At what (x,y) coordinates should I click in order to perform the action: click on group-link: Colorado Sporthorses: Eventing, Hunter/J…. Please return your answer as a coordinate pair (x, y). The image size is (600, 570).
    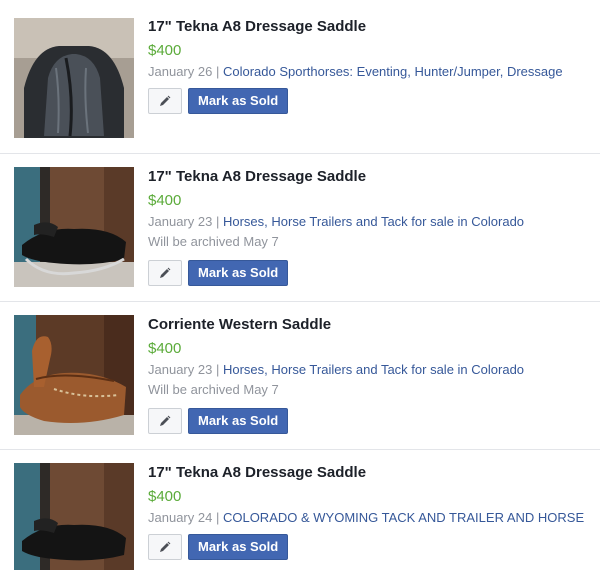
    Looking at the image, I should click on (393, 71).